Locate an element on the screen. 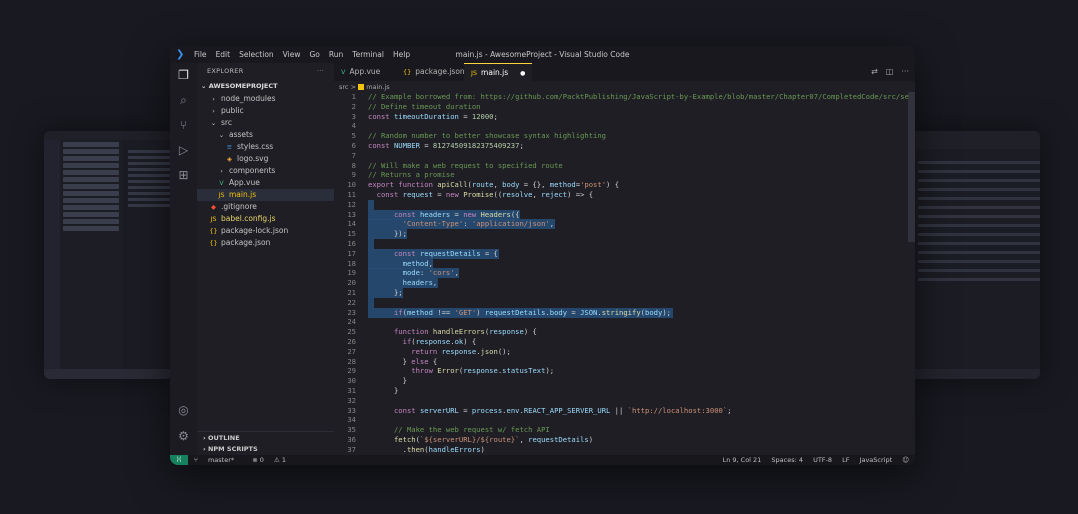 This screenshot has width=1078, height=514. compare-icon: ⇄ is located at coordinates (874, 71).